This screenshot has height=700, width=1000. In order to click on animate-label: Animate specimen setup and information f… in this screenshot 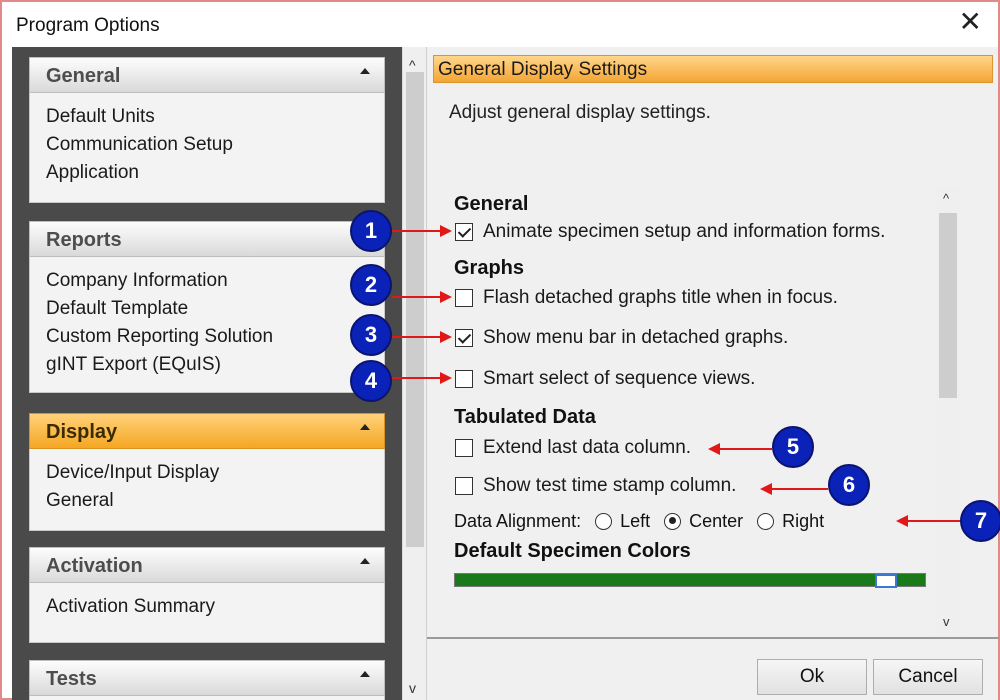, I will do `click(684, 231)`.